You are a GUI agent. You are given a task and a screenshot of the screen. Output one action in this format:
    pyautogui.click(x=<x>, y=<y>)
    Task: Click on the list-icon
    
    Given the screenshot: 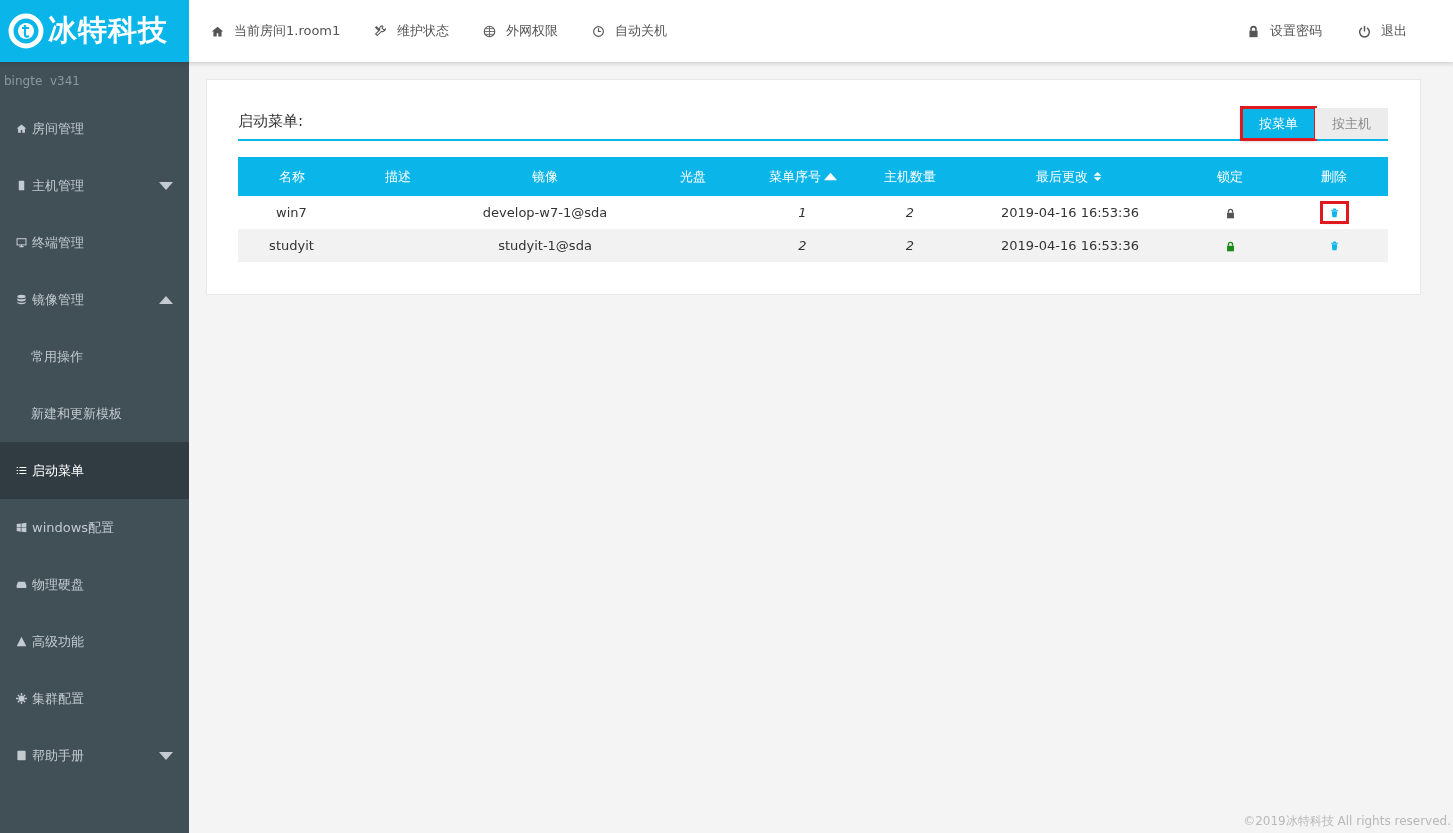 What is the action you would take?
    pyautogui.click(x=21, y=470)
    